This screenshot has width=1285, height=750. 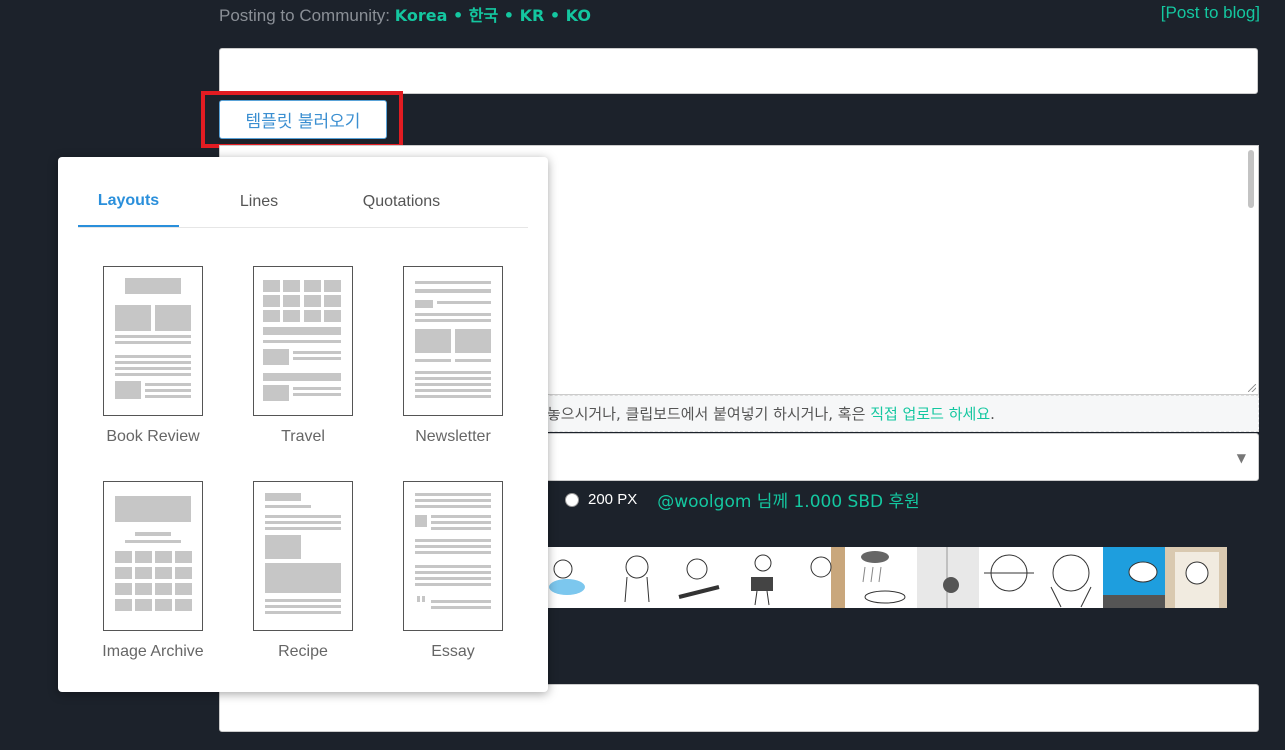 I want to click on layout-newsletter: Newsletter, so click(x=453, y=356).